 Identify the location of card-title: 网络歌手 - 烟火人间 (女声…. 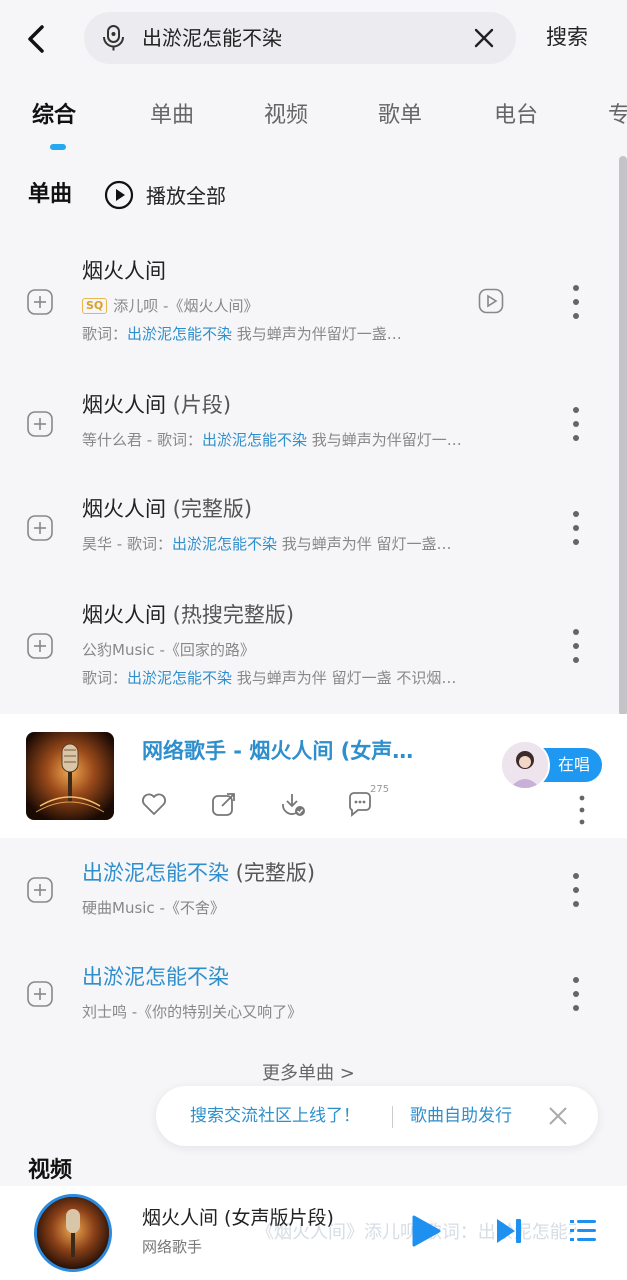
(277, 751).